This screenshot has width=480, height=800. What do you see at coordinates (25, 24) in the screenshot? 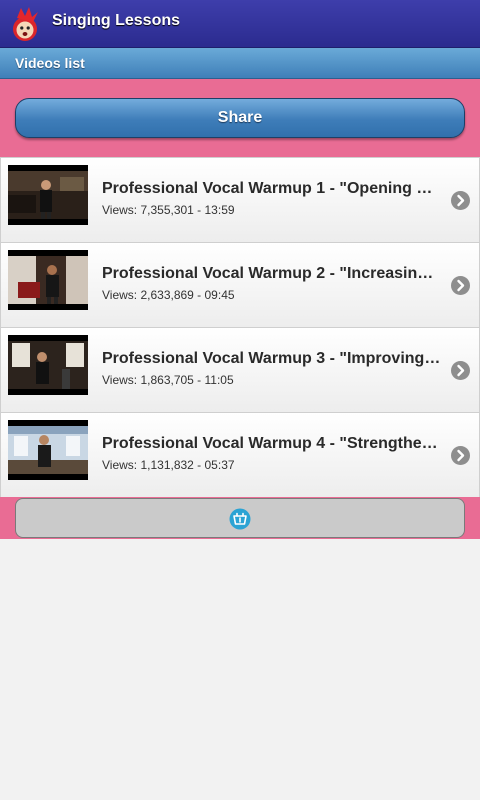
I see `mascot-icon` at bounding box center [25, 24].